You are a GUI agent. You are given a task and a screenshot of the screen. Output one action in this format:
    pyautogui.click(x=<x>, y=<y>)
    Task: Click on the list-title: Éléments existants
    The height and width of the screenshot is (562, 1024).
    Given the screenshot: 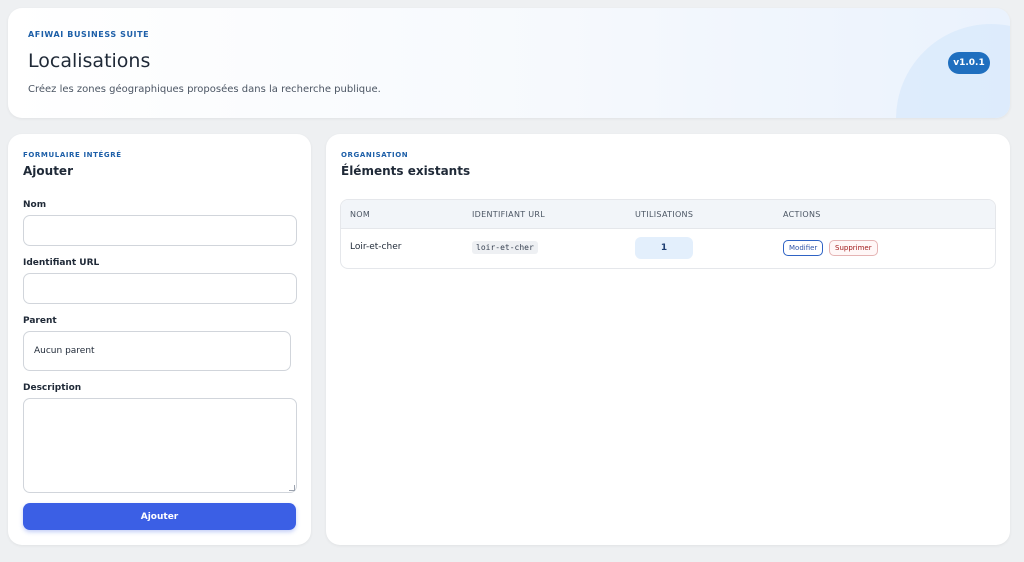 What is the action you would take?
    pyautogui.click(x=406, y=171)
    